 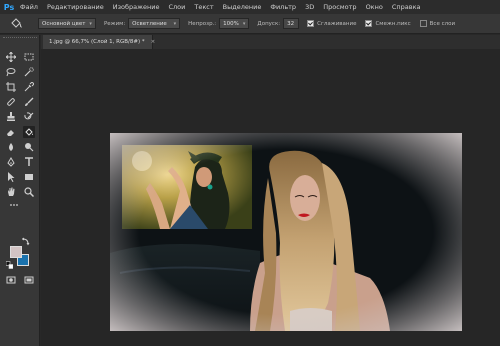 I want to click on panel-grip, so click(x=20, y=38).